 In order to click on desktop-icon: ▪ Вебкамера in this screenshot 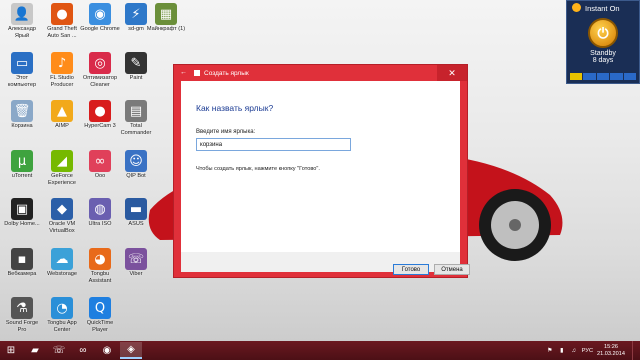, I will do `click(22, 263)`.